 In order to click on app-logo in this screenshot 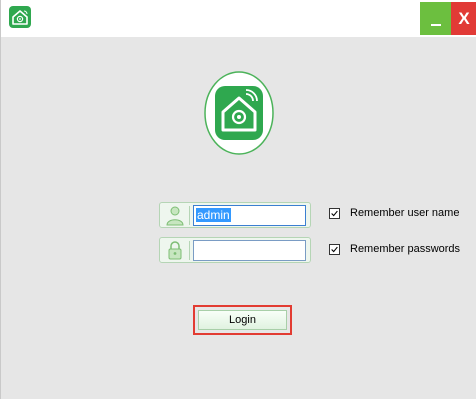, I will do `click(239, 113)`.